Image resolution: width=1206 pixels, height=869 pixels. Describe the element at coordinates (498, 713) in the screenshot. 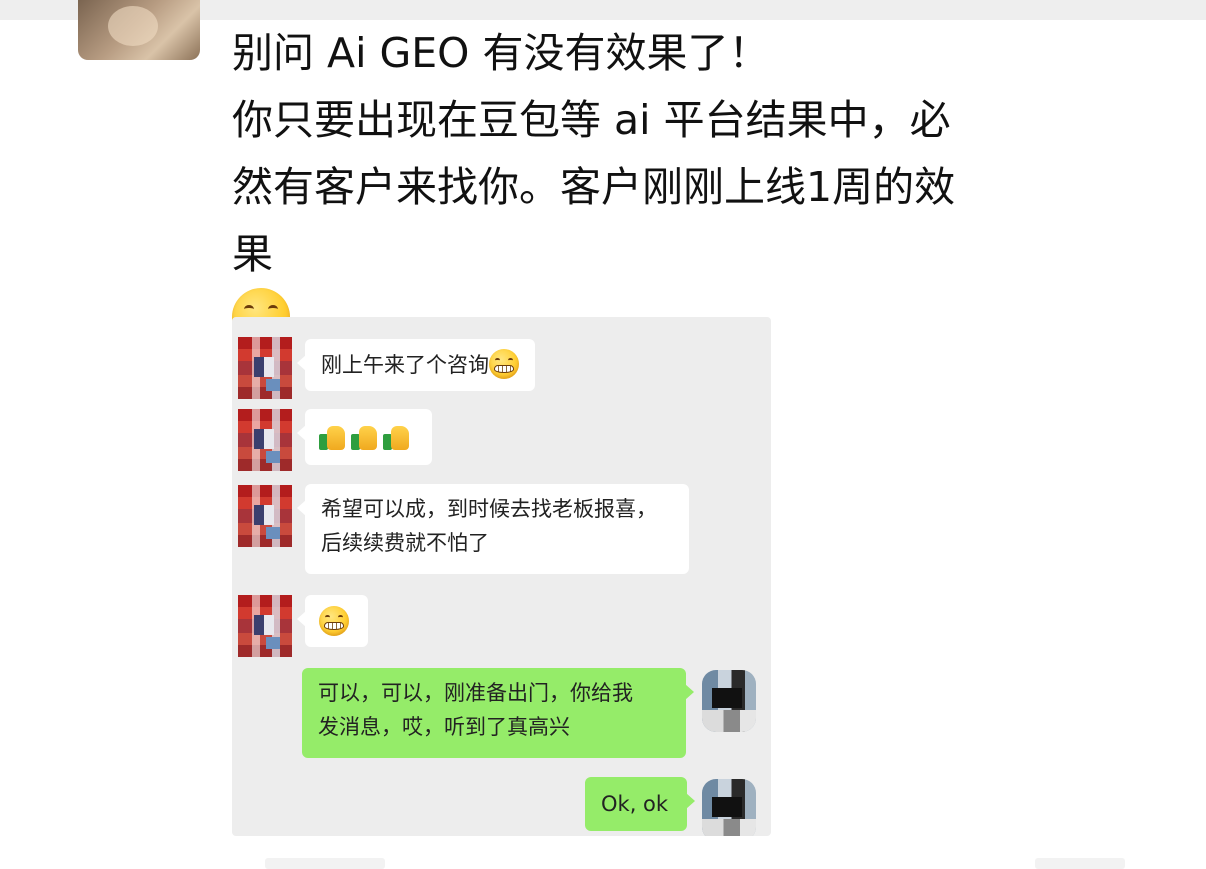

I see `chat-bubble-5: 可以，可以，刚准备出门，你给我 发消息，哎，听到了真高兴` at that location.